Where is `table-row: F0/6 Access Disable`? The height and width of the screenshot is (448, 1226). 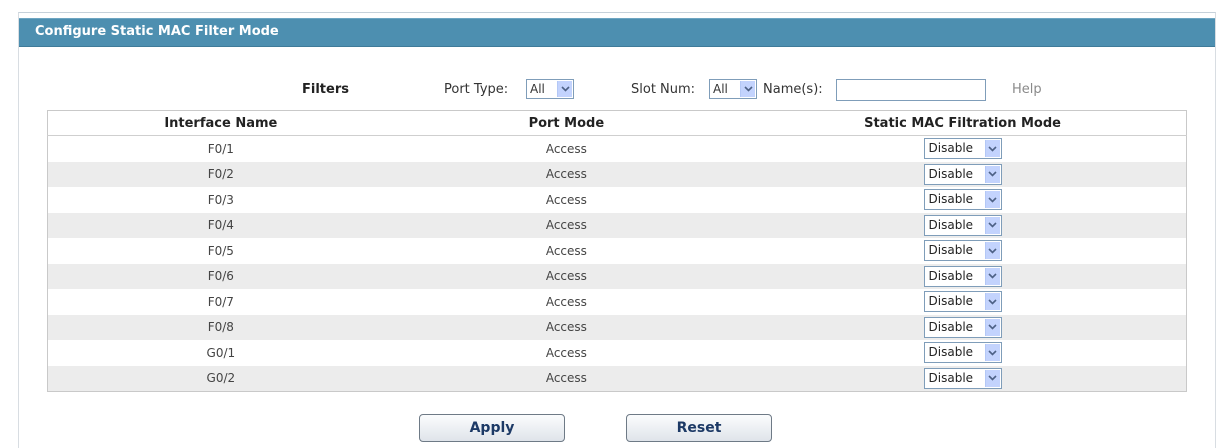
table-row: F0/6 Access Disable is located at coordinates (617, 276).